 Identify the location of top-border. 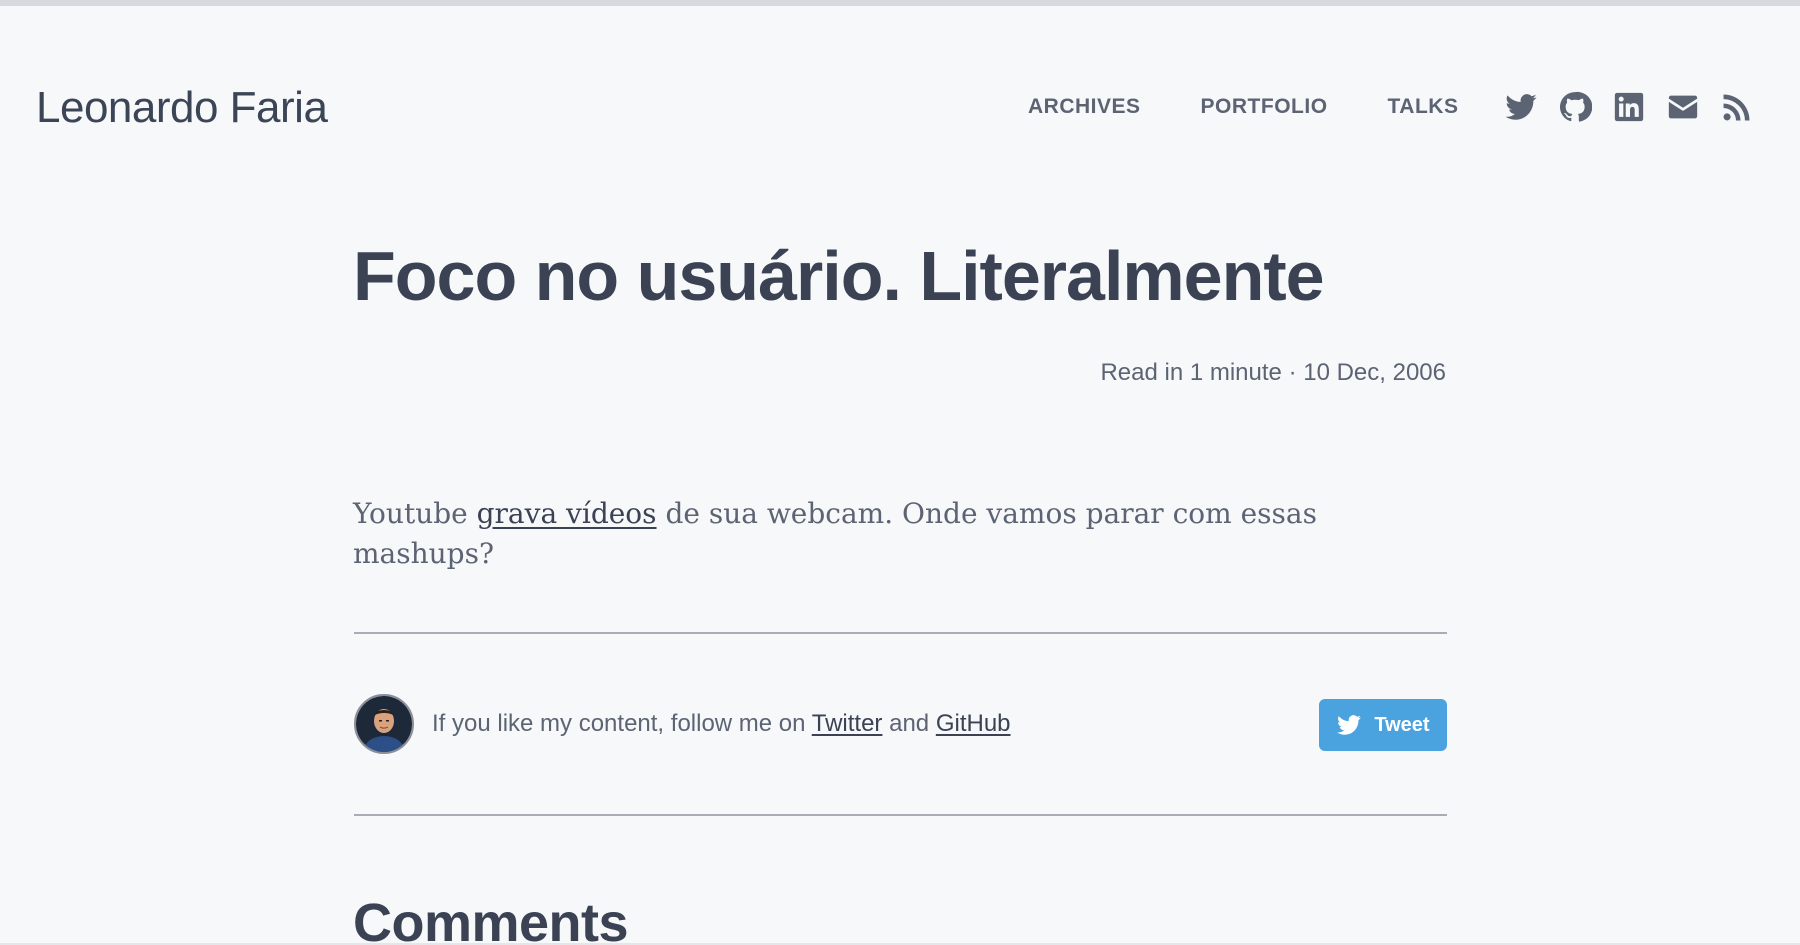
(900, 3).